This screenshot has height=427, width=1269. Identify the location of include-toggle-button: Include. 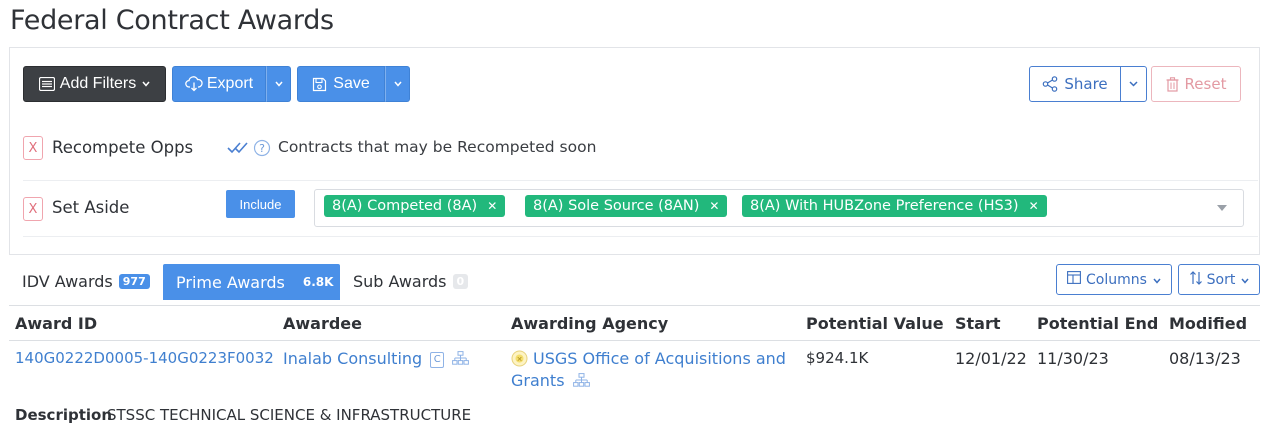
(260, 204).